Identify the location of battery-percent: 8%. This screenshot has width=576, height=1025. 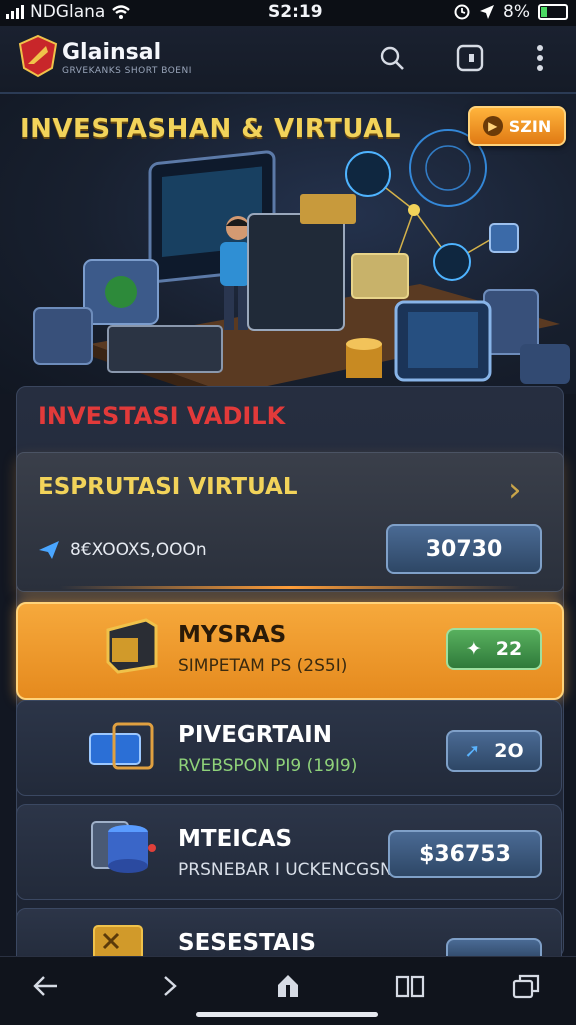
(516, 12).